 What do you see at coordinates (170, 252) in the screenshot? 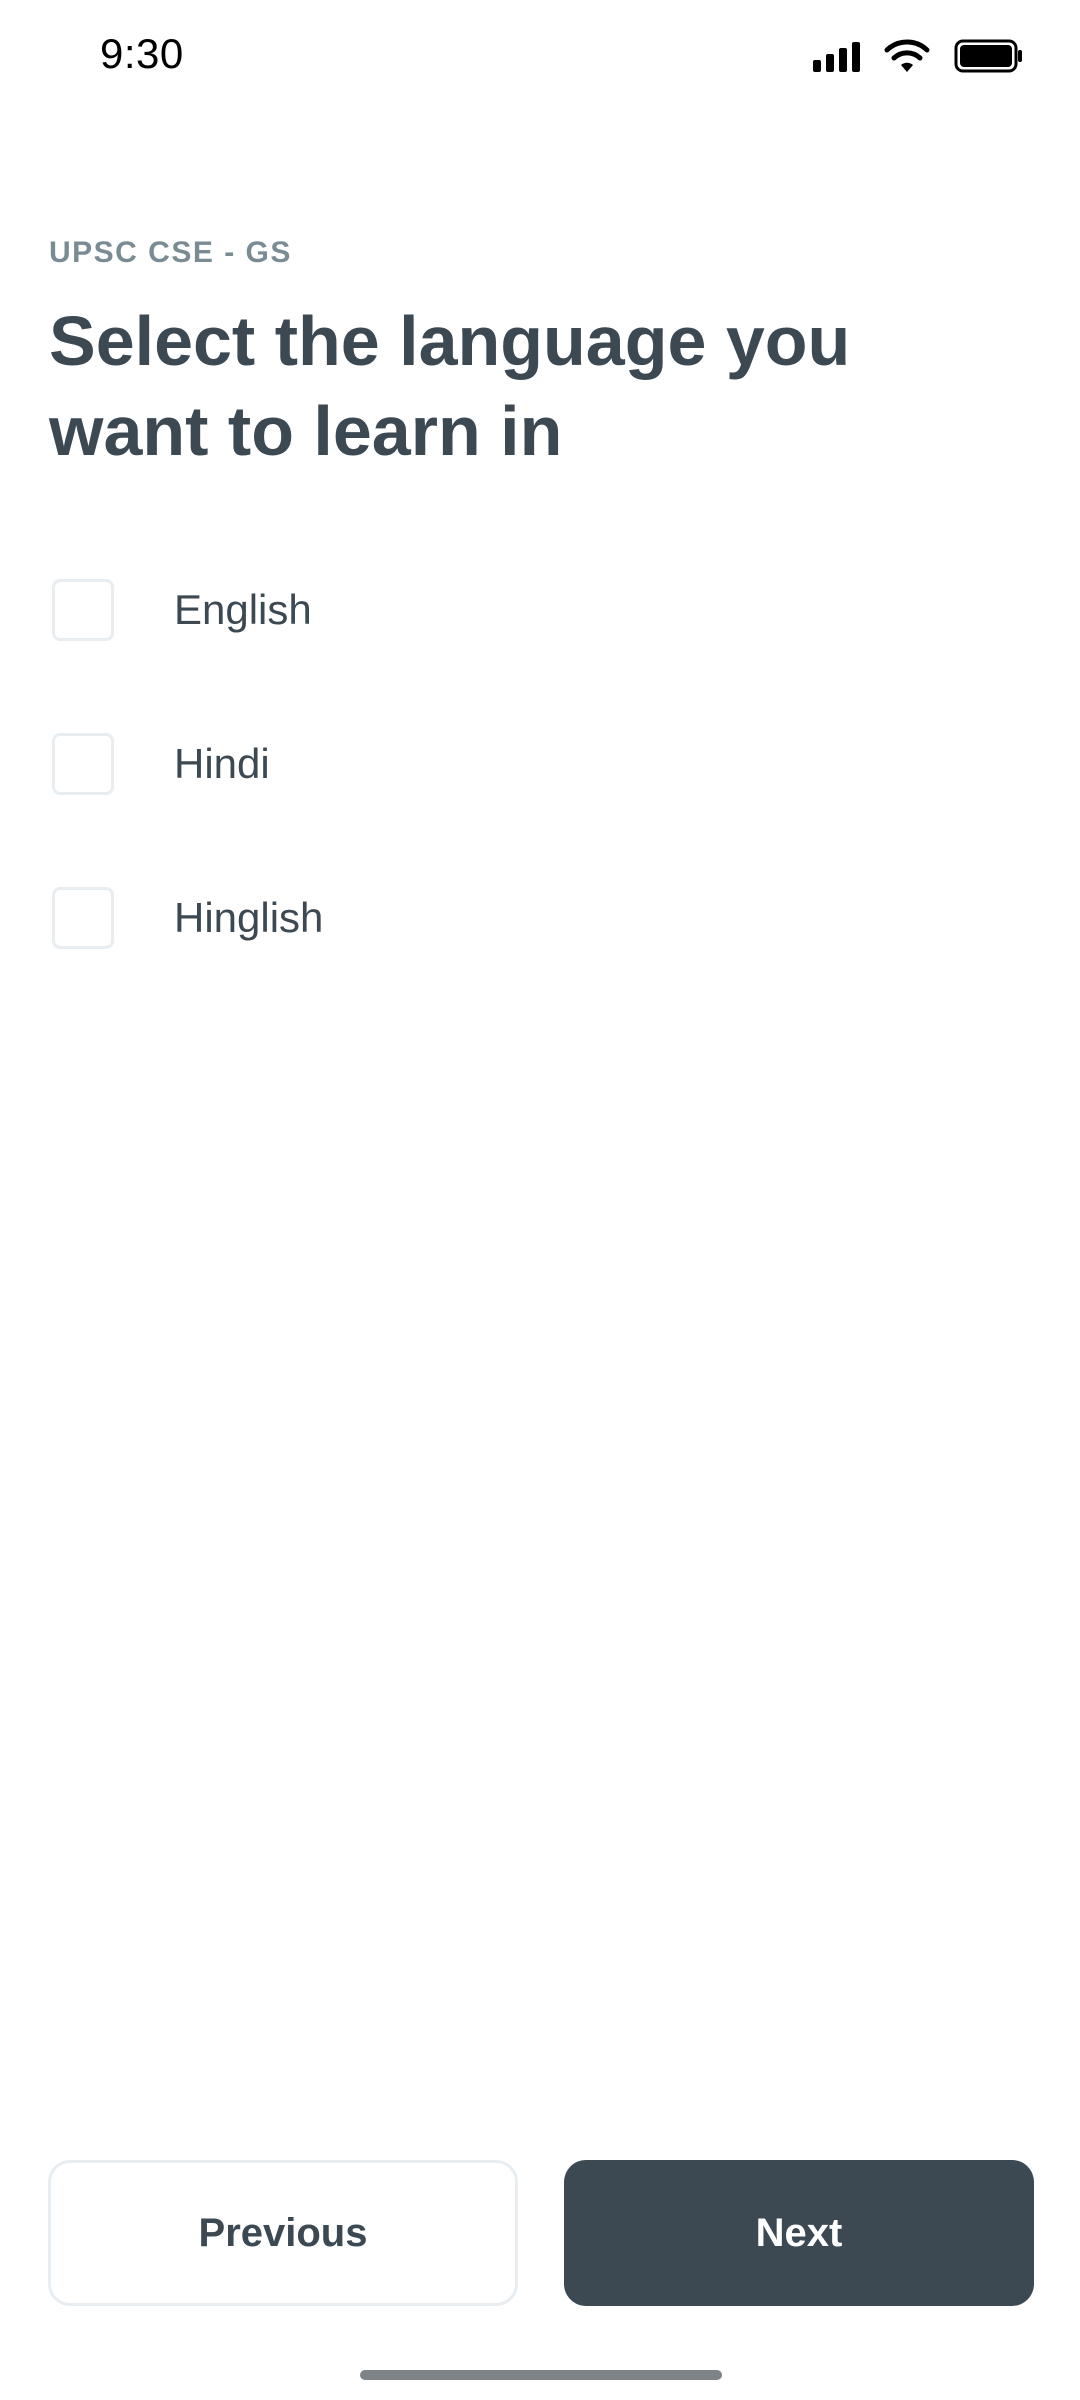
I see `course-label: UPSC CSE - GS` at bounding box center [170, 252].